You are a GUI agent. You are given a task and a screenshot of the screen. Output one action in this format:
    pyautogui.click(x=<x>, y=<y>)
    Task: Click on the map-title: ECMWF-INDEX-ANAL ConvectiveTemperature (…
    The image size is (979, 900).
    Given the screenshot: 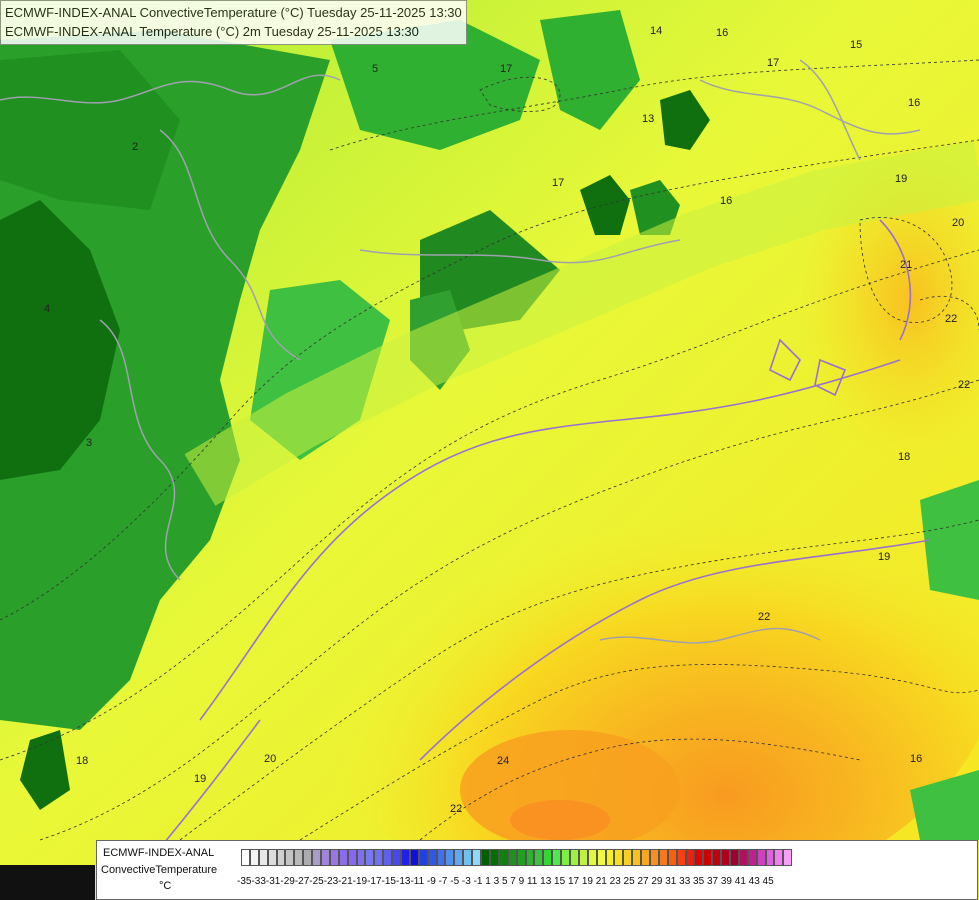 What is the action you would take?
    pyautogui.click(x=233, y=22)
    